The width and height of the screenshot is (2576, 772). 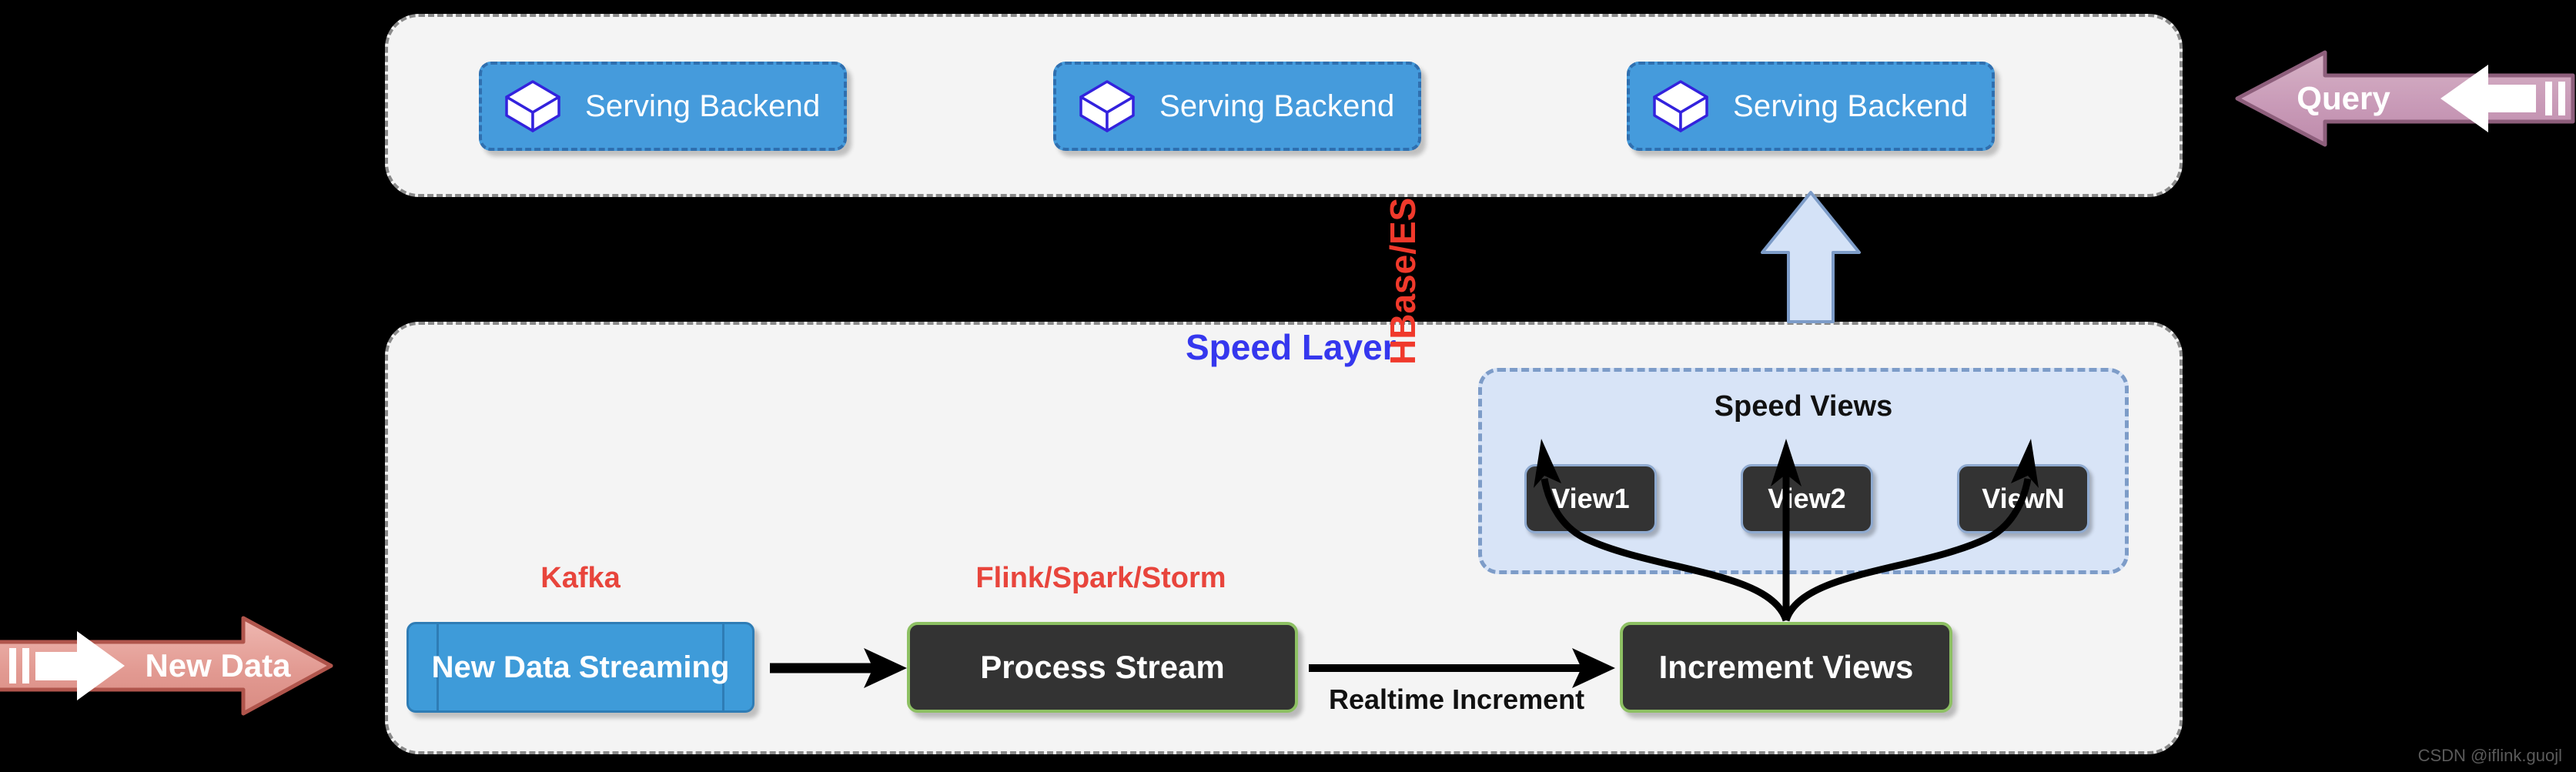 What do you see at coordinates (2023, 499) in the screenshot?
I see `speed-view-chip: ViewN` at bounding box center [2023, 499].